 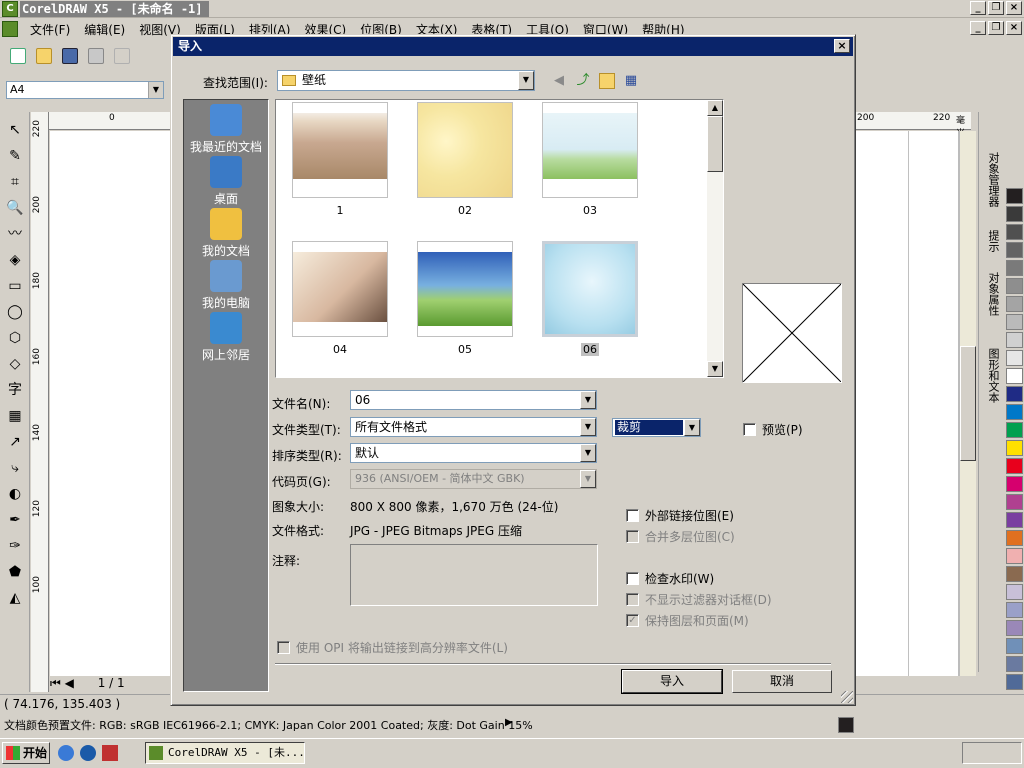 I want to click on polygon-tool-icon: ⬡, so click(x=15, y=338).